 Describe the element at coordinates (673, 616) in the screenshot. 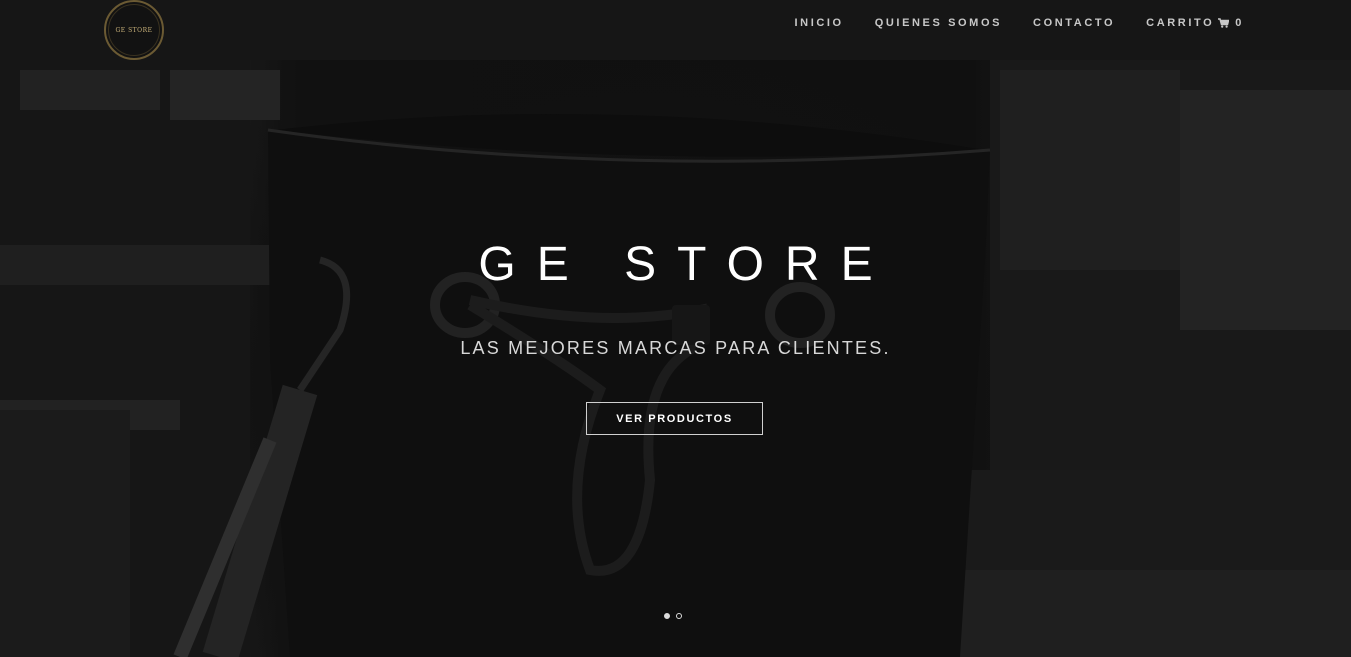

I see `slider-dots` at that location.